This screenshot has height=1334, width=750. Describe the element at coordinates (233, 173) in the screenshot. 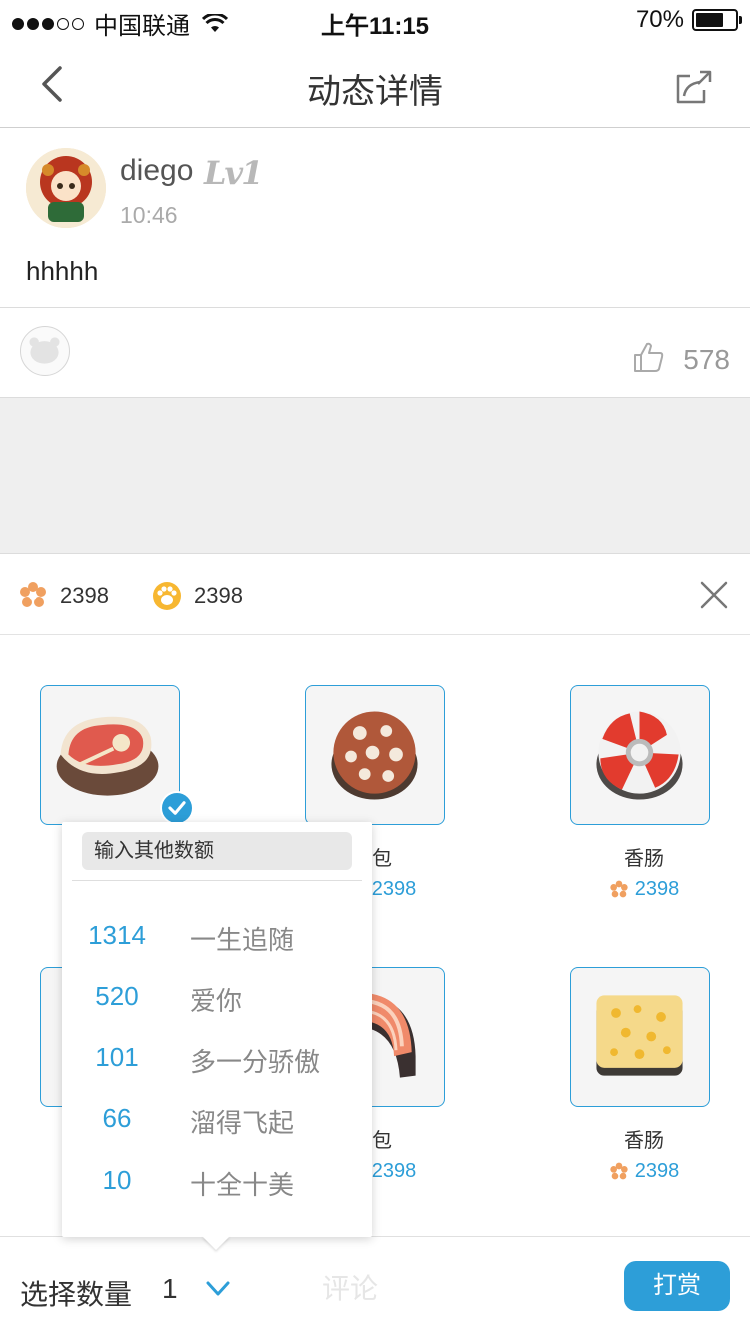

I see `level-badge: Lv1` at that location.